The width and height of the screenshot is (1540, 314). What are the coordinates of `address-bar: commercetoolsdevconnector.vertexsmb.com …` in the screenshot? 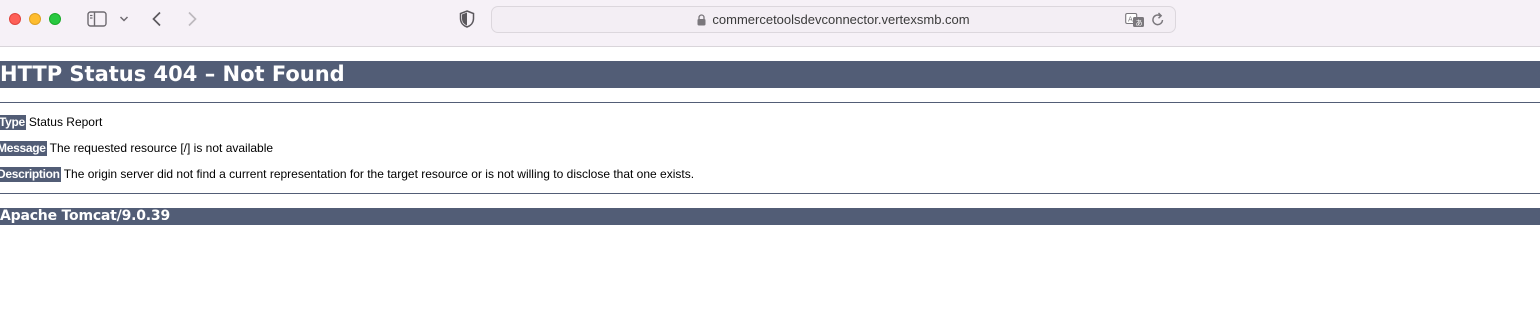 It's located at (833, 19).